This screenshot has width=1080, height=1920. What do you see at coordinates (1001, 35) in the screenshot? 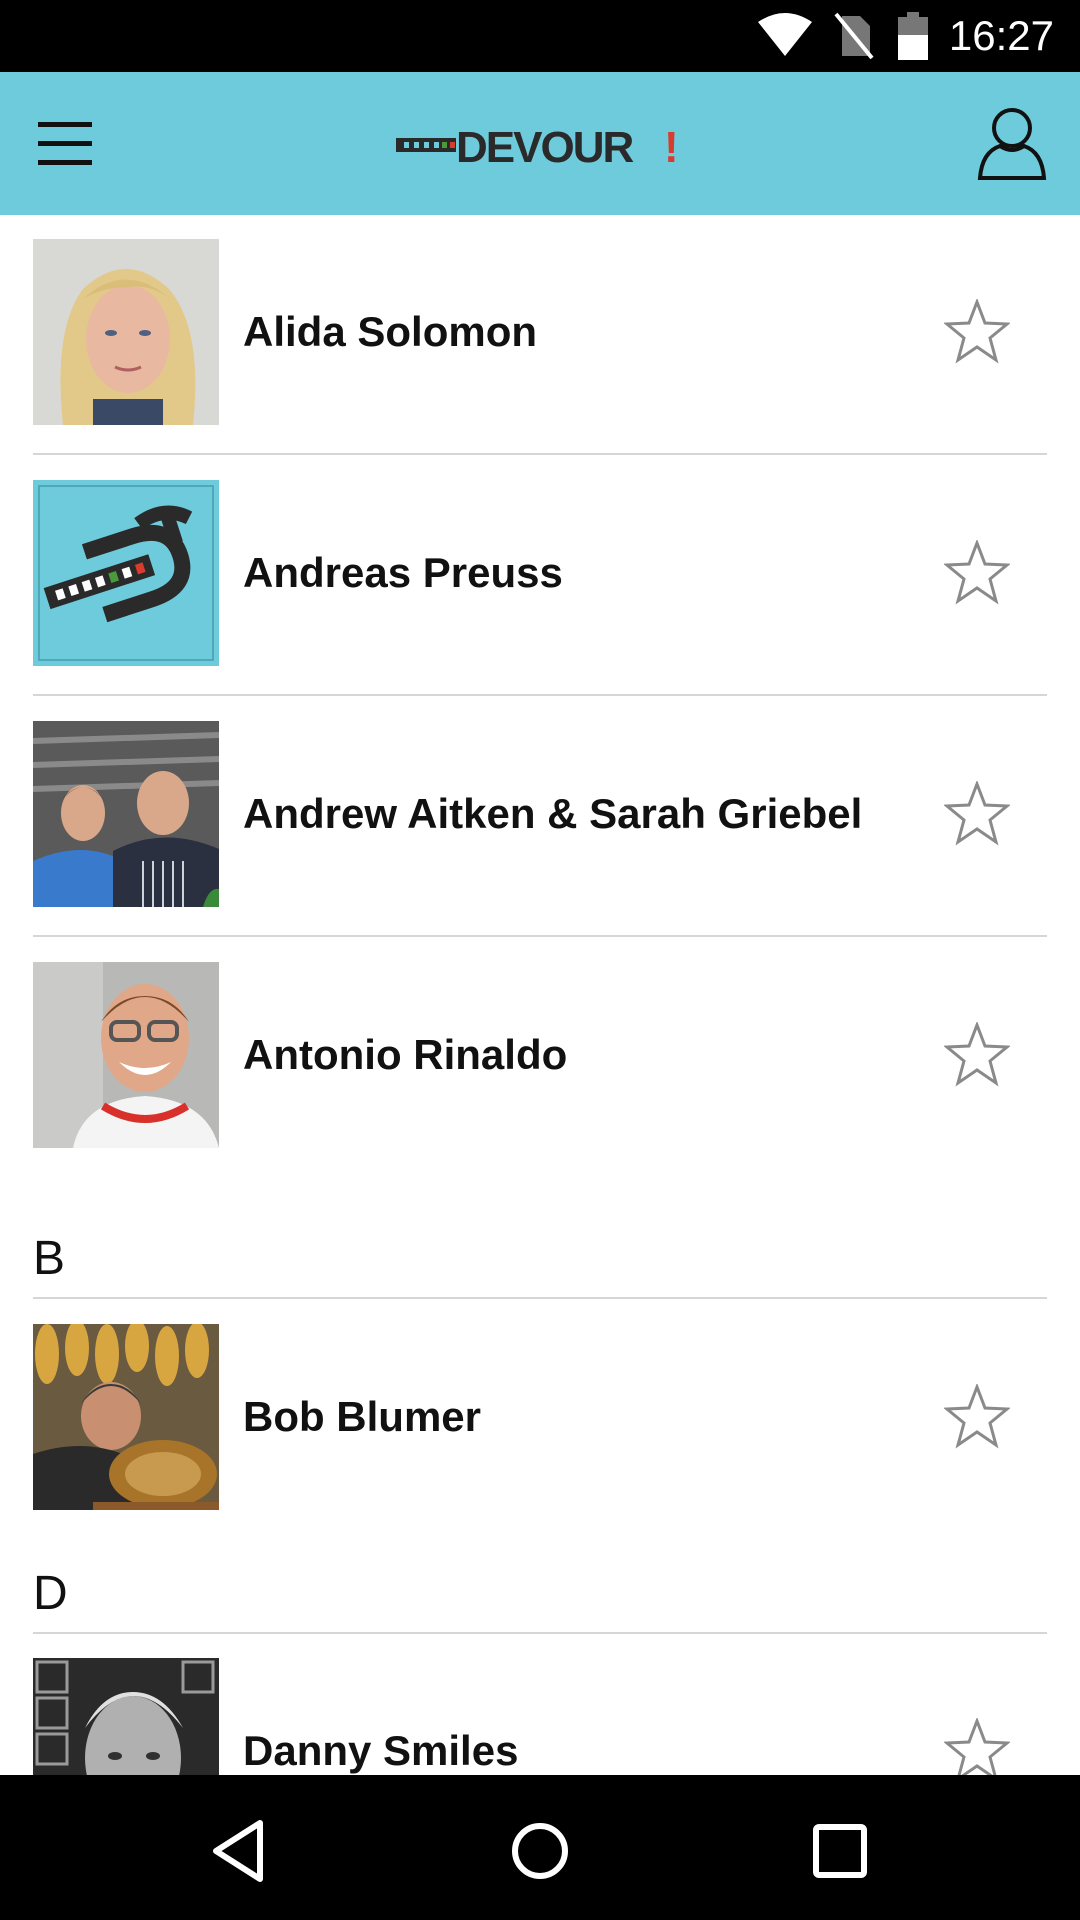
I see `status-time: 16:27` at bounding box center [1001, 35].